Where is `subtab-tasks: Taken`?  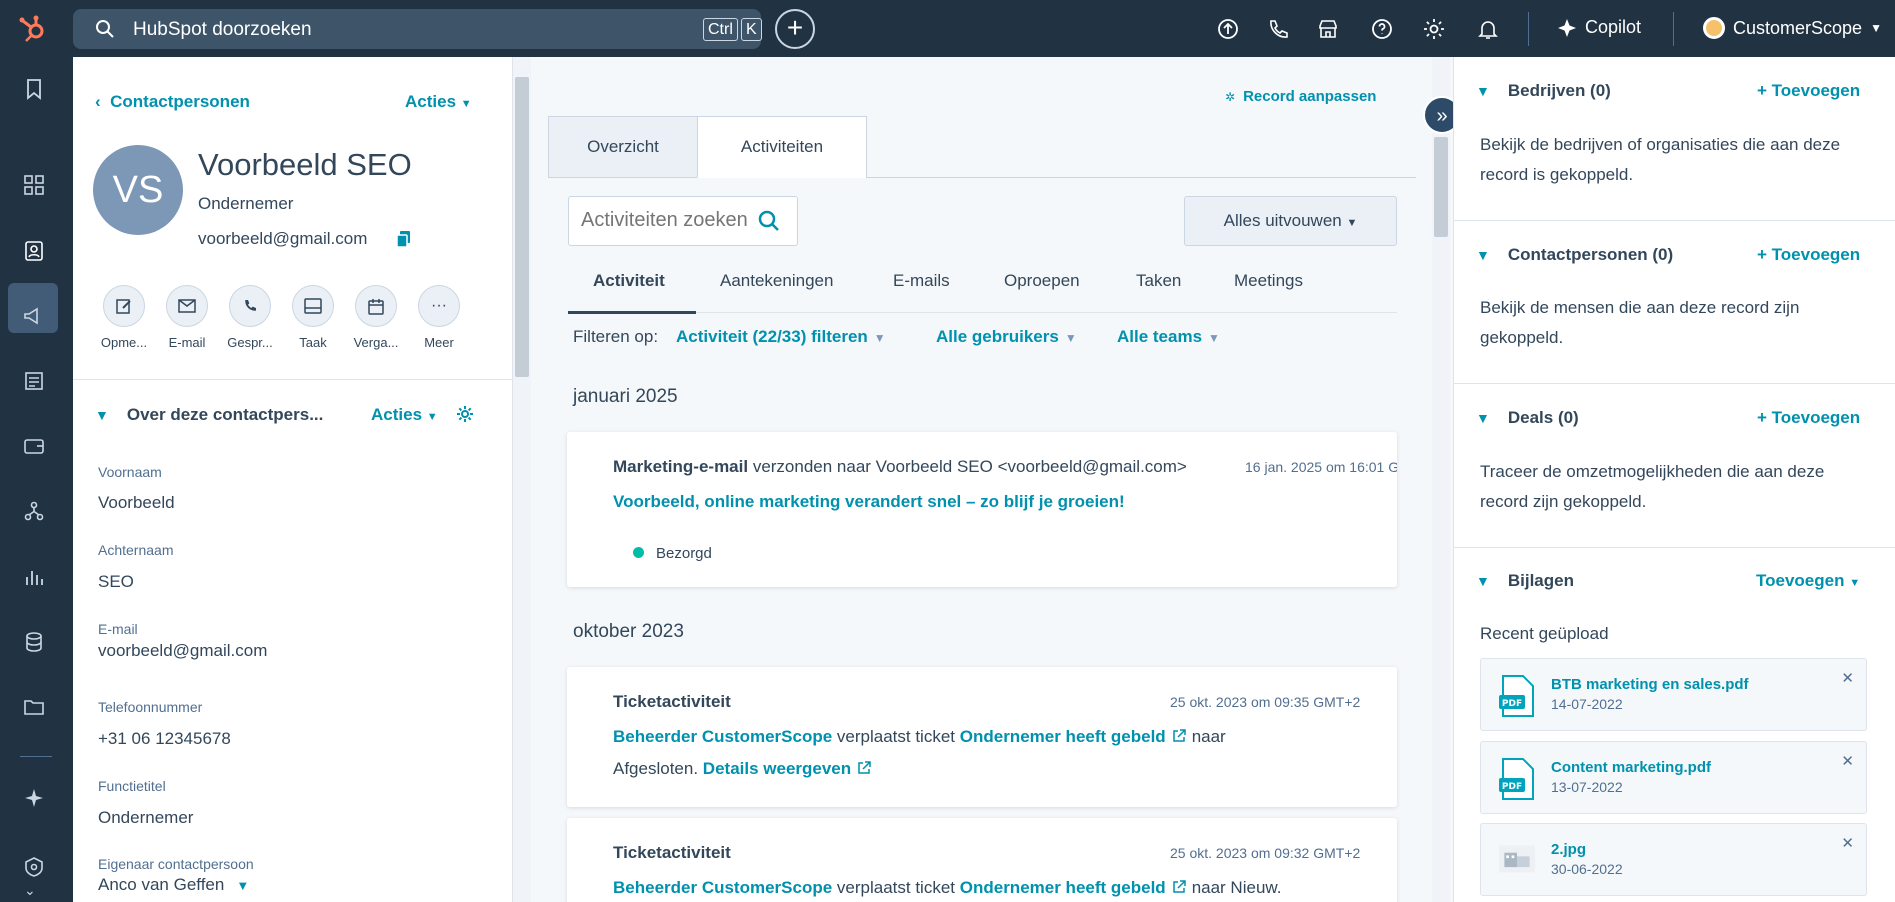 subtab-tasks: Taken is located at coordinates (1158, 281).